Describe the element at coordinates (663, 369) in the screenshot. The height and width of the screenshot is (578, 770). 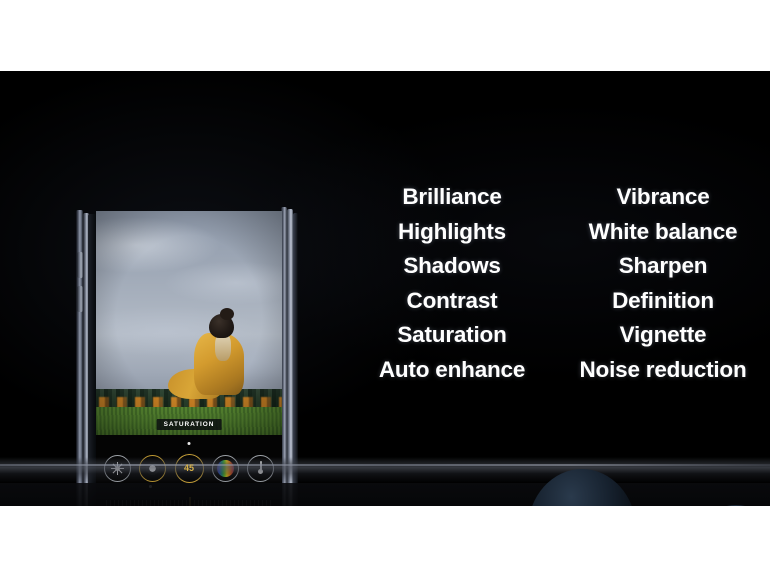
I see `feature-item: Noise reduction` at that location.